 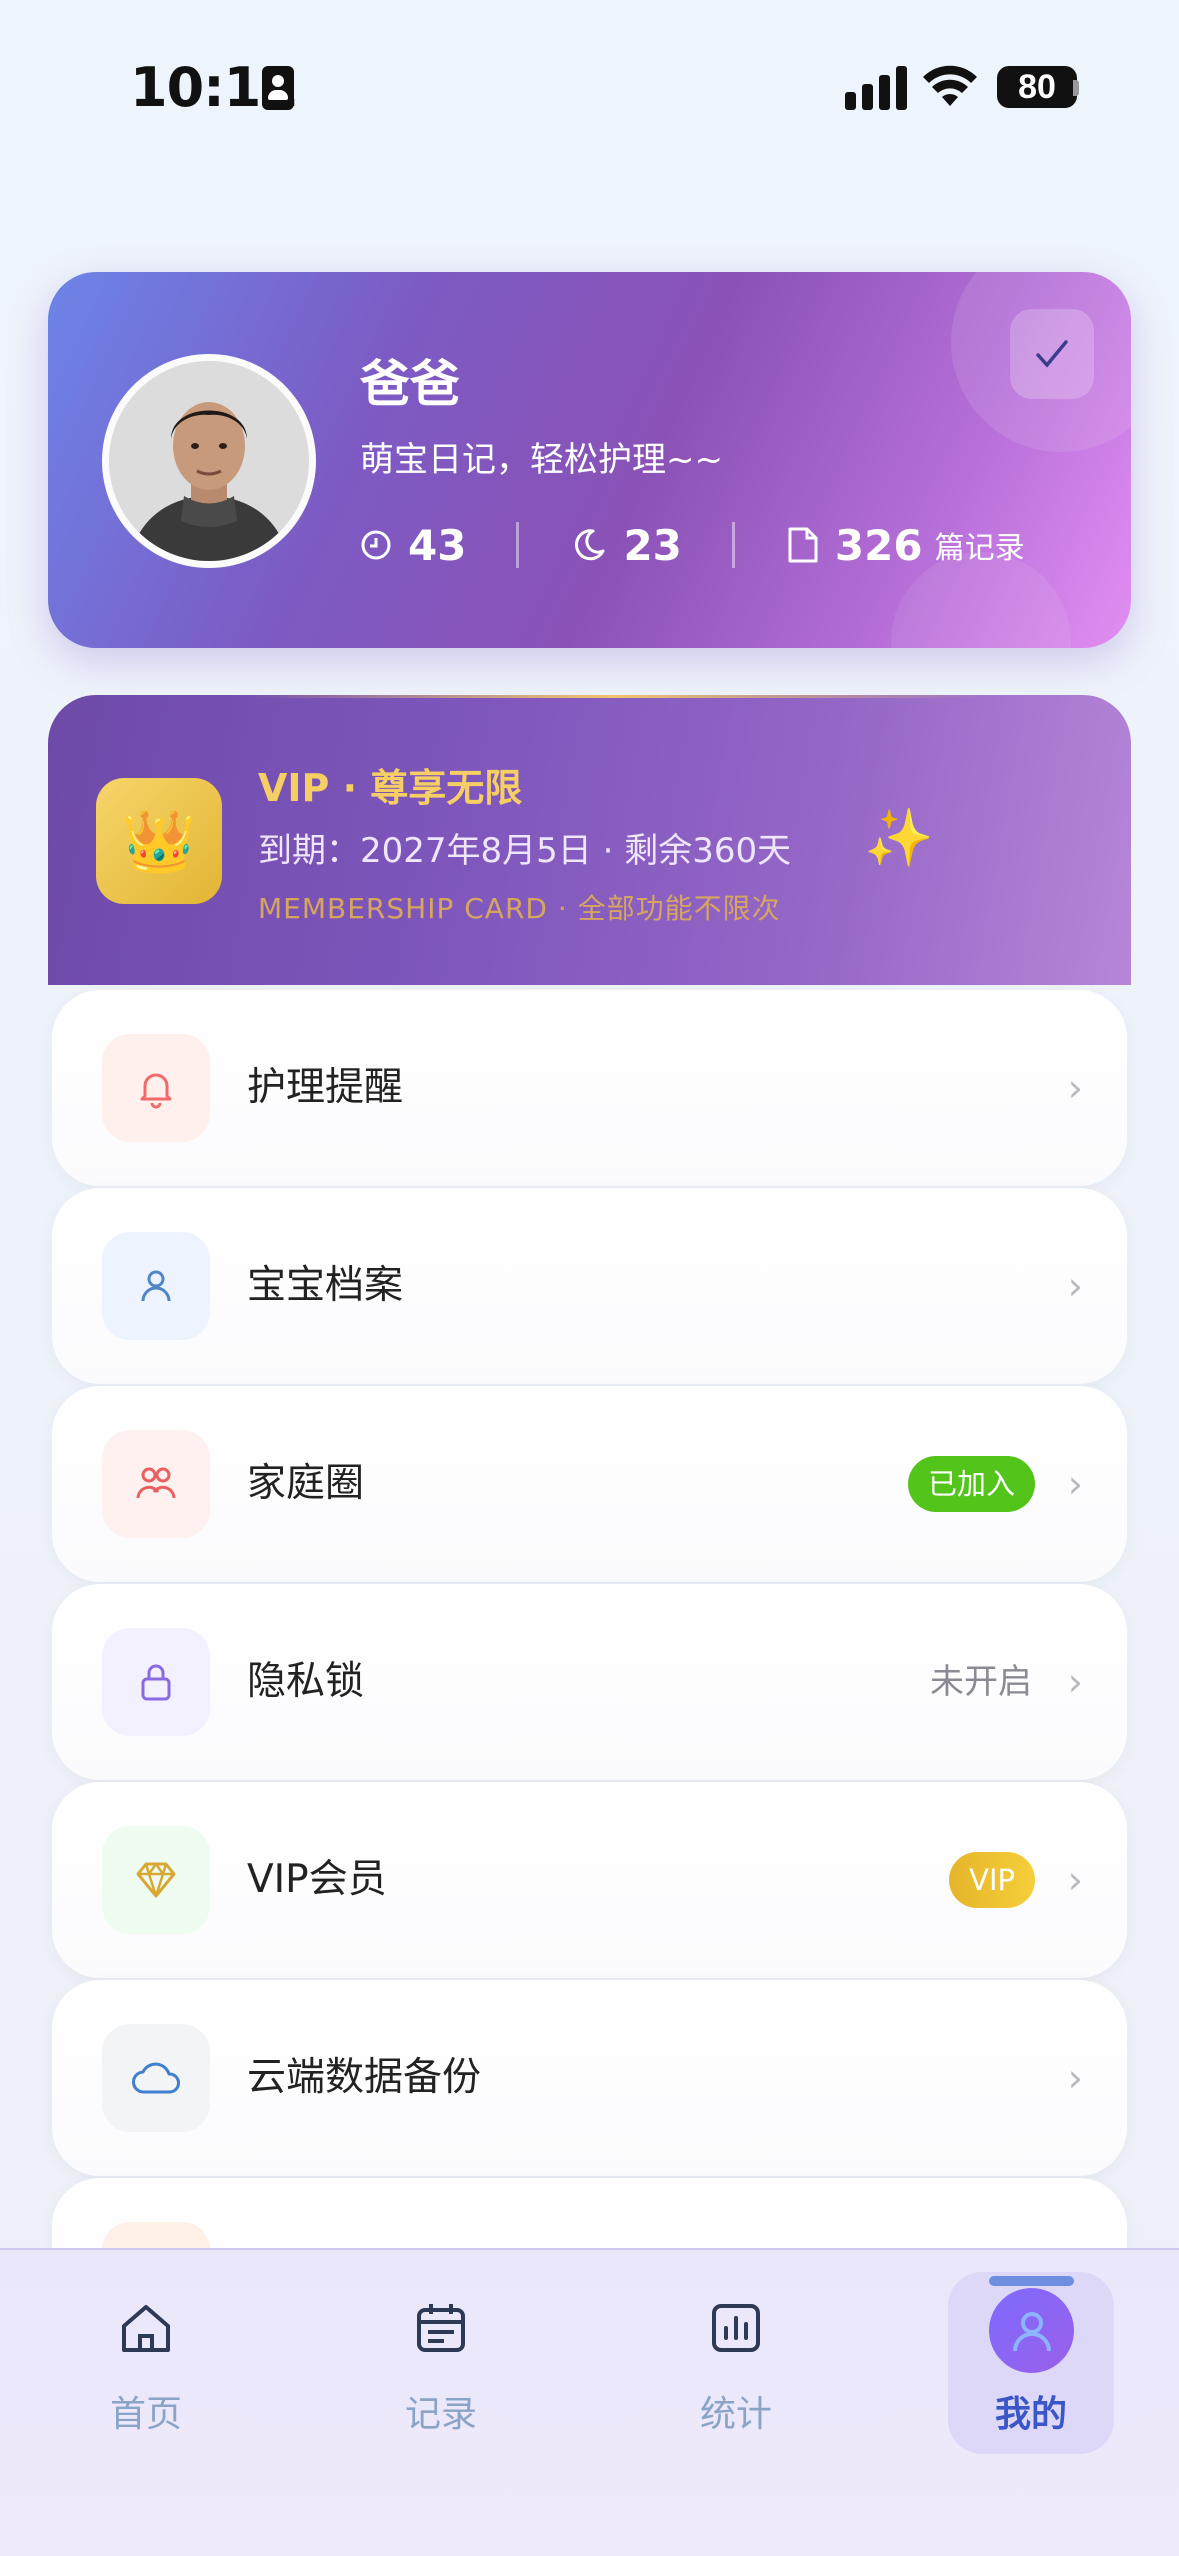 I want to click on vip-expiry: 到期：2027年8月5日 · 剩余360天, so click(x=525, y=851).